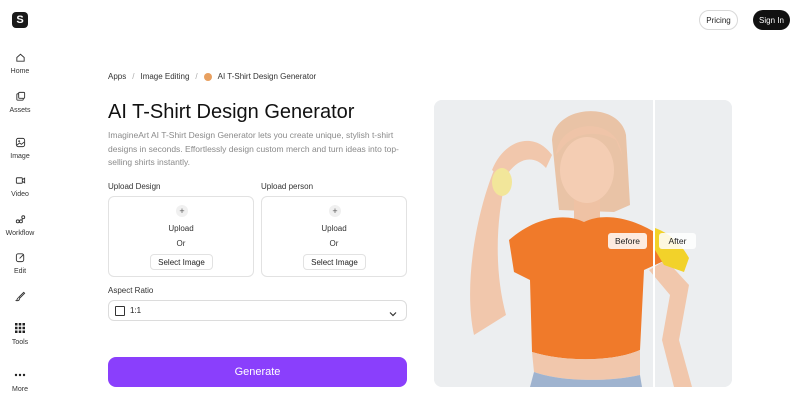 The image size is (800, 405). I want to click on sidebar-item-more: More, so click(20, 380).